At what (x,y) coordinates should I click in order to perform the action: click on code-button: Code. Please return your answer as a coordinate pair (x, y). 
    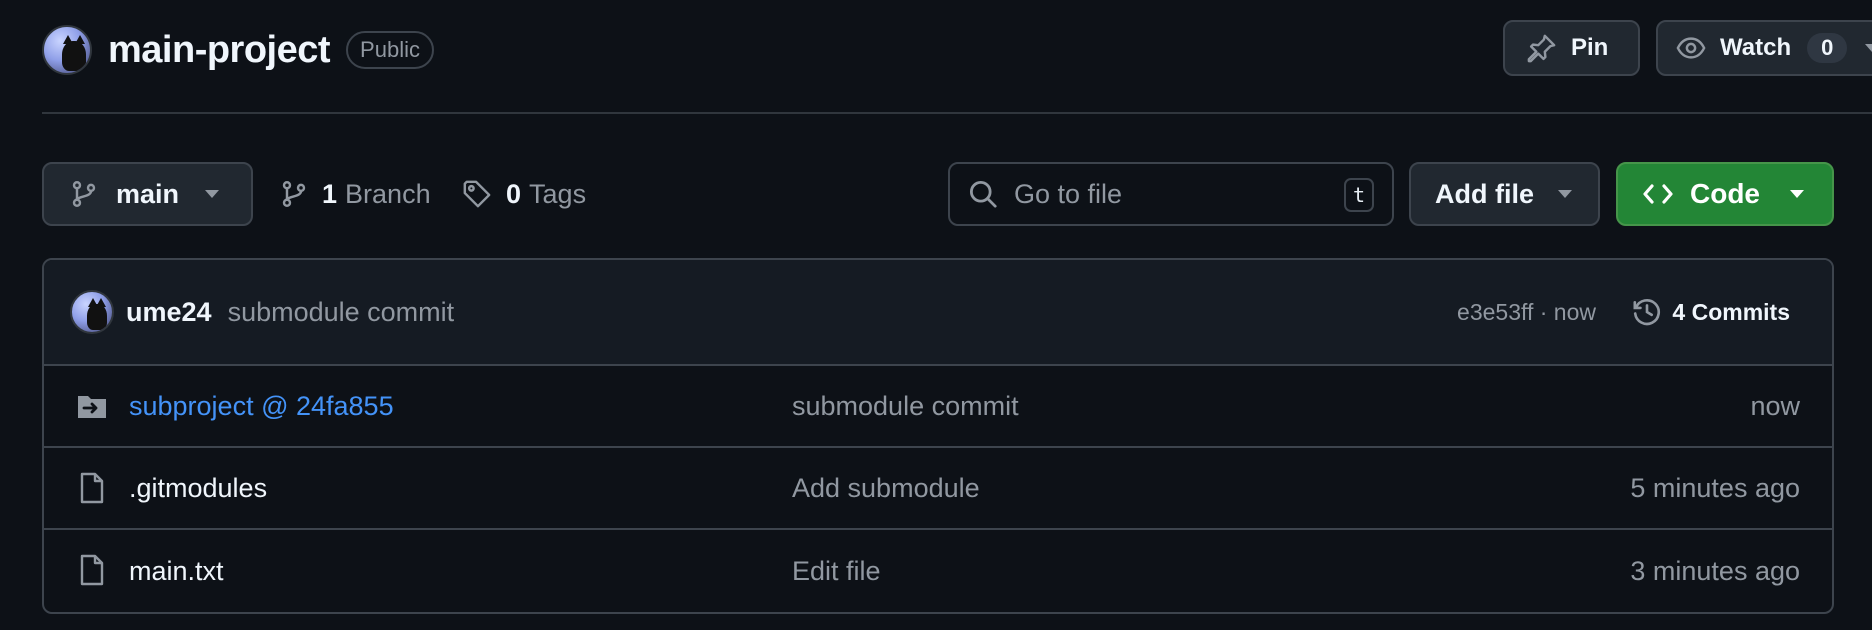
    Looking at the image, I should click on (1725, 194).